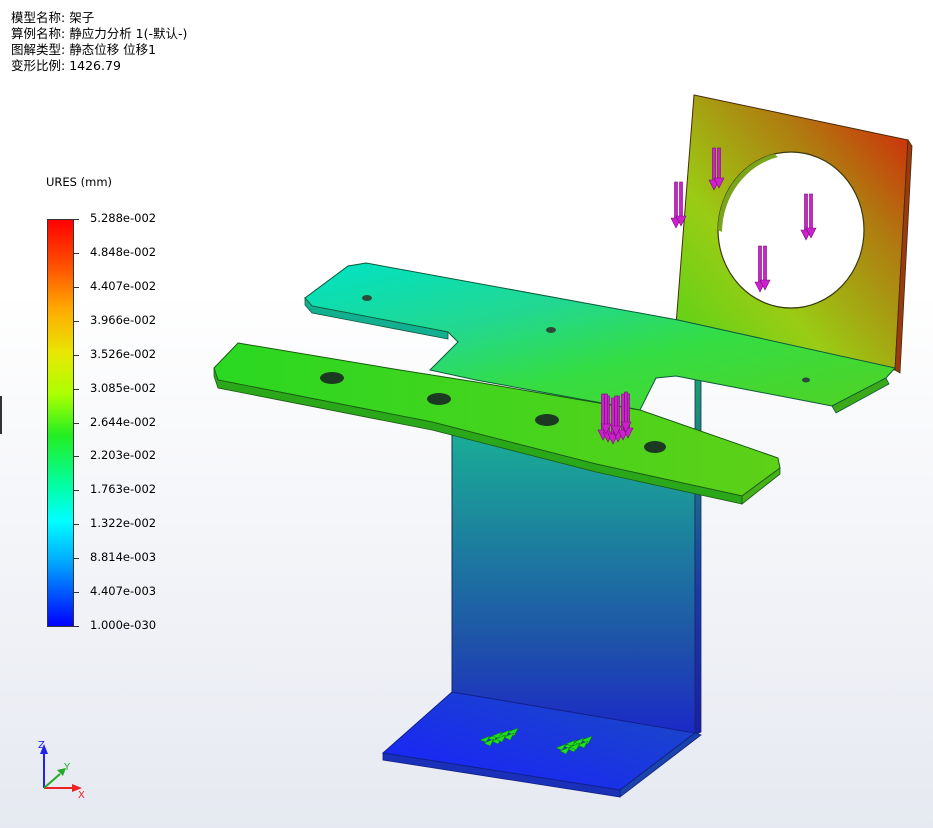  Describe the element at coordinates (67, 767) in the screenshot. I see `y-axis-label: Y` at that location.